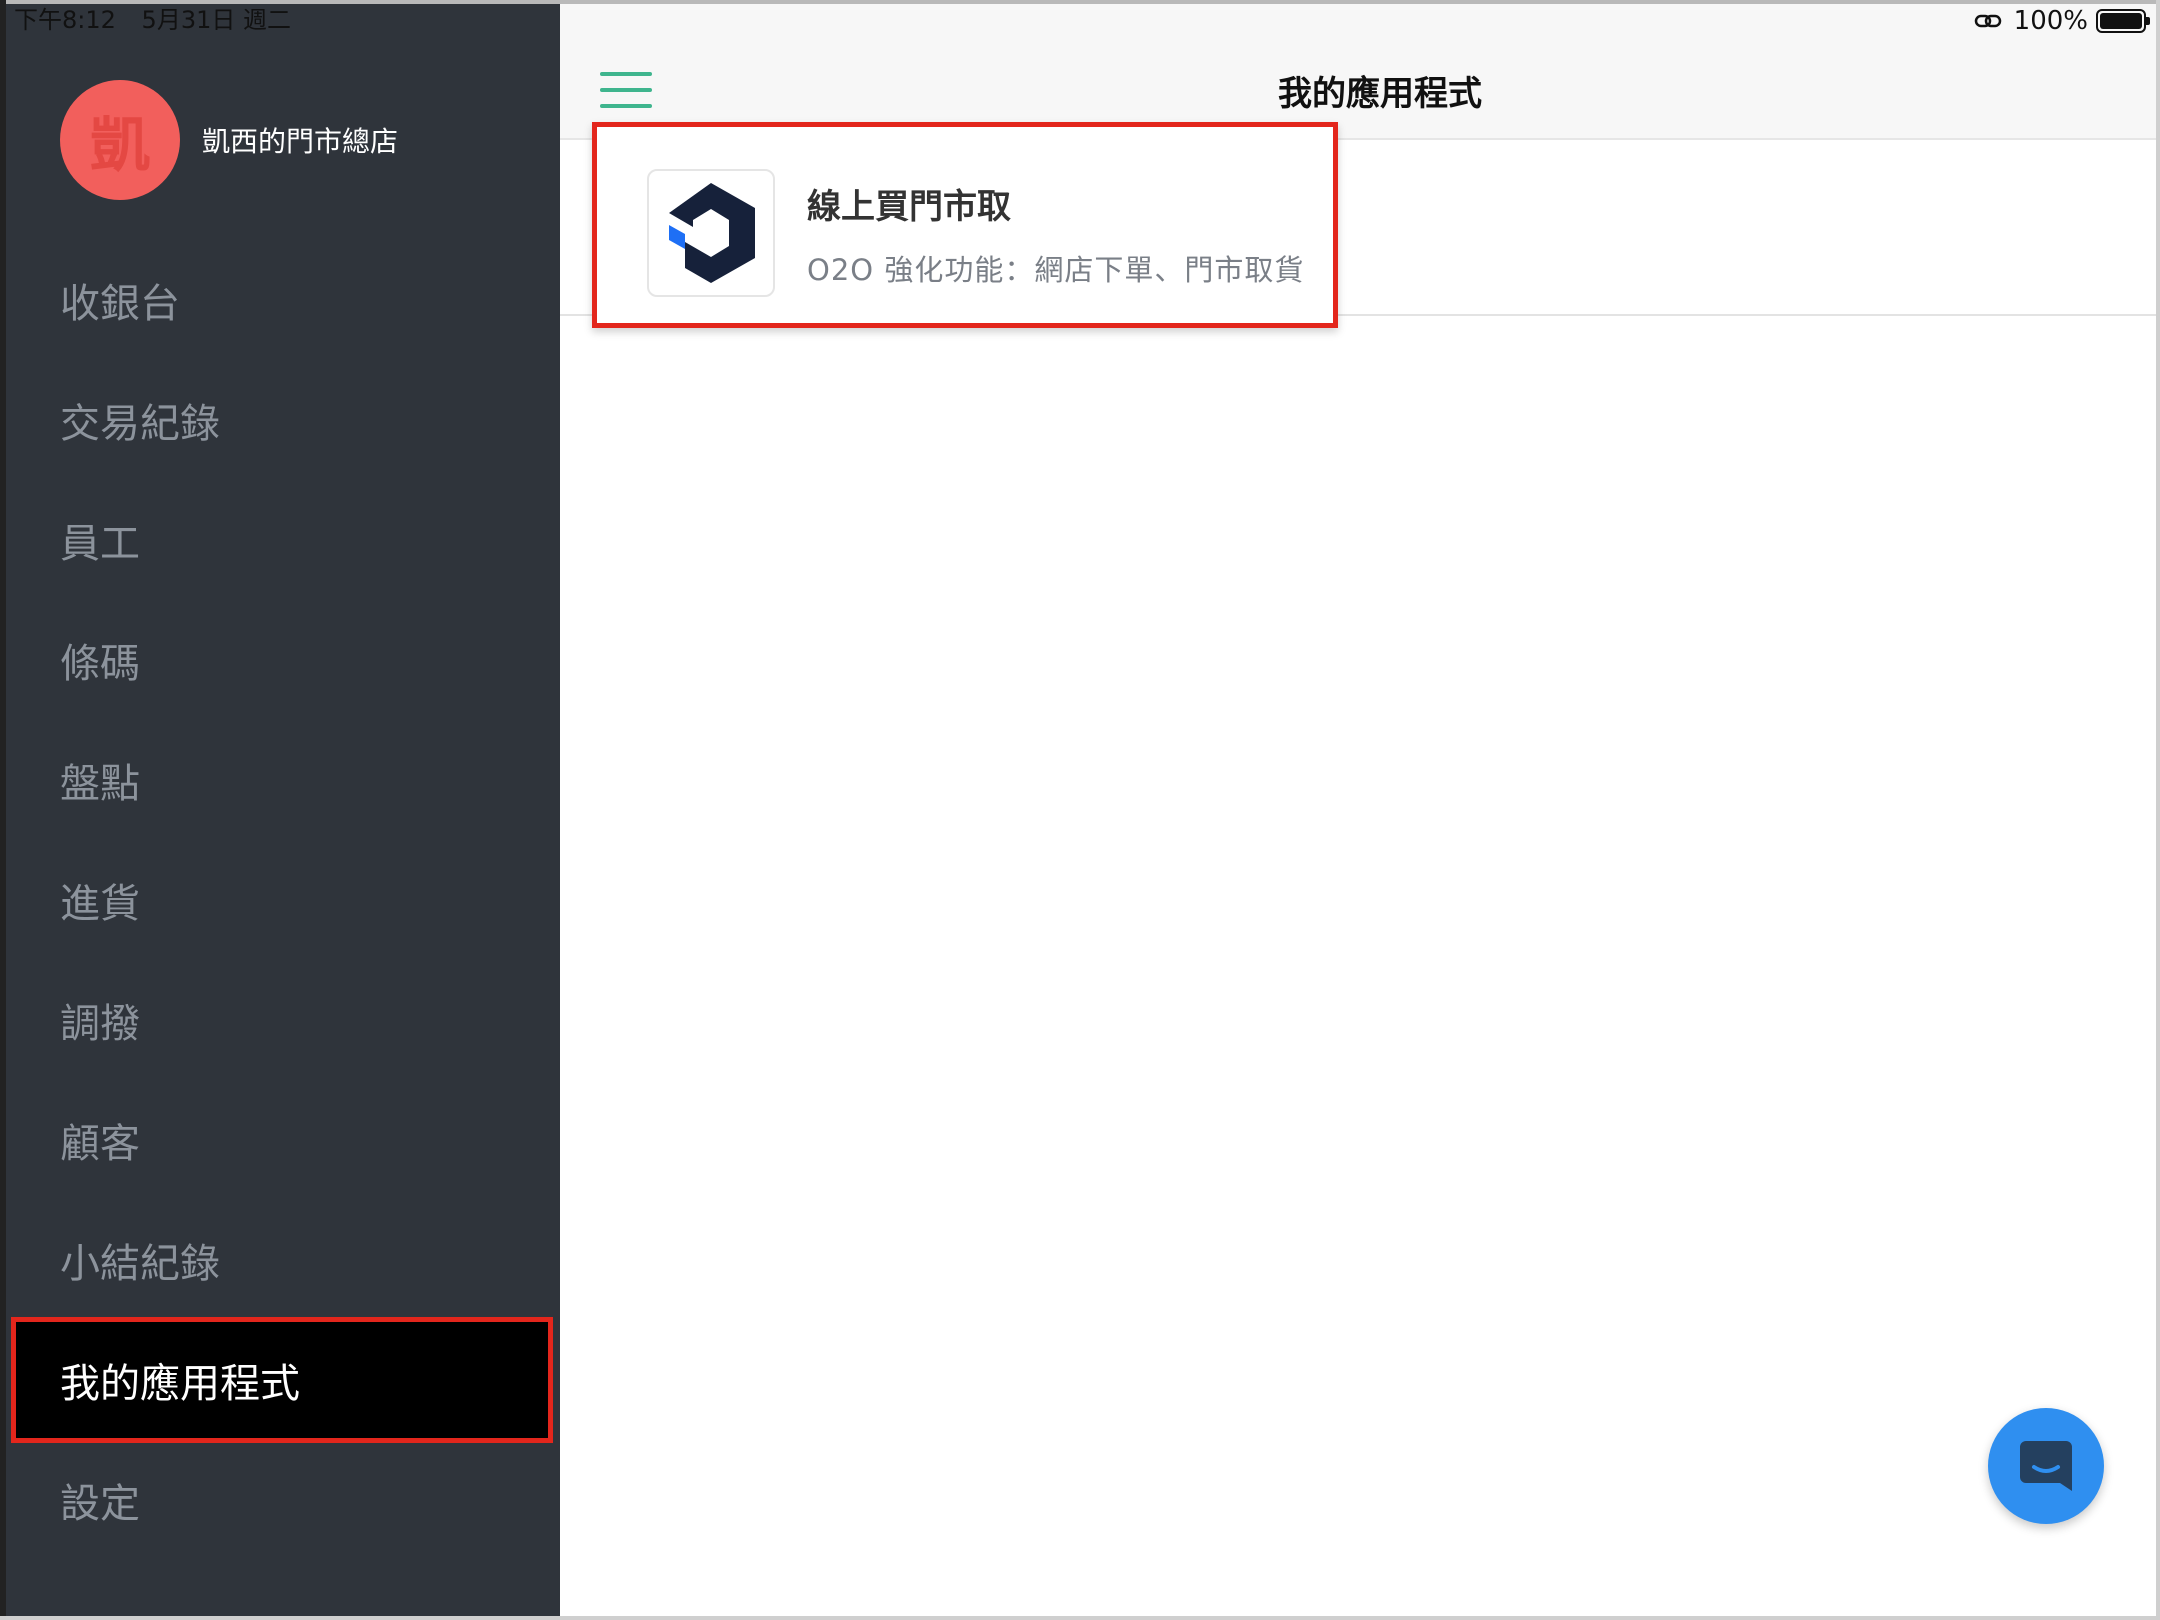 The height and width of the screenshot is (1620, 2160). I want to click on page-title-text: 我的應用程式, so click(1380, 94).